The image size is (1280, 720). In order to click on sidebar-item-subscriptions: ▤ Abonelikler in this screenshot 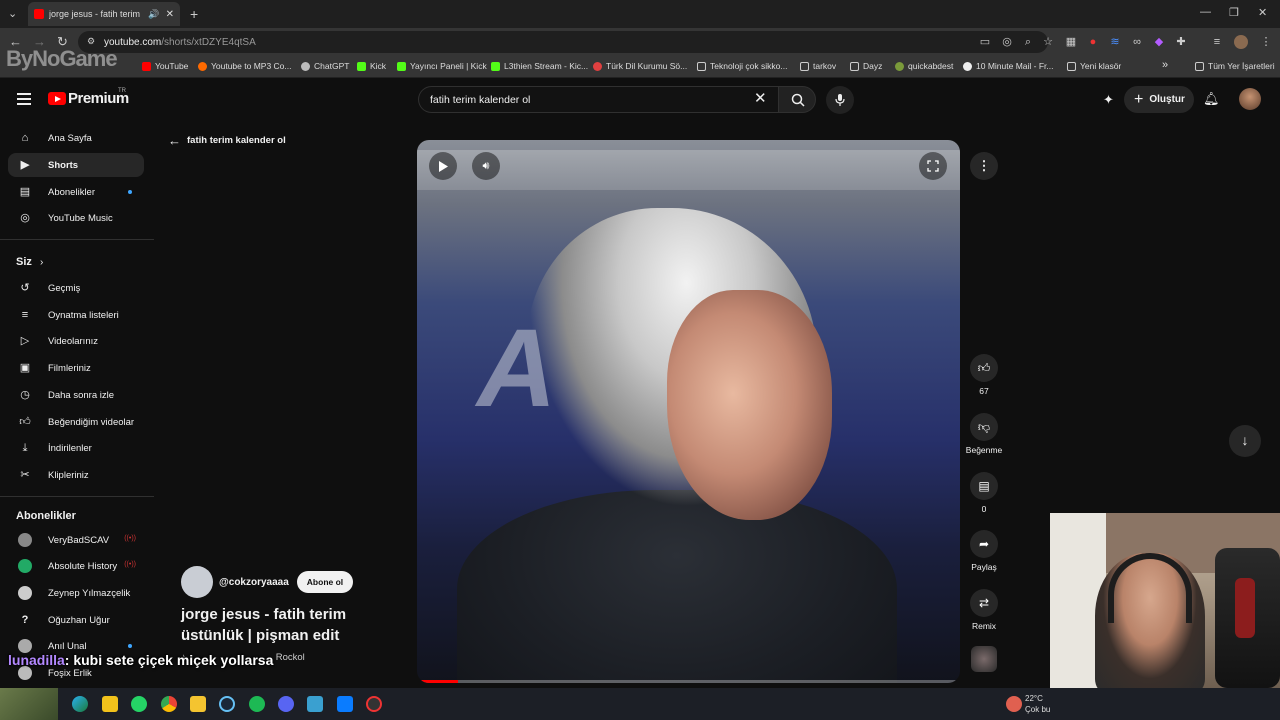, I will do `click(76, 192)`.